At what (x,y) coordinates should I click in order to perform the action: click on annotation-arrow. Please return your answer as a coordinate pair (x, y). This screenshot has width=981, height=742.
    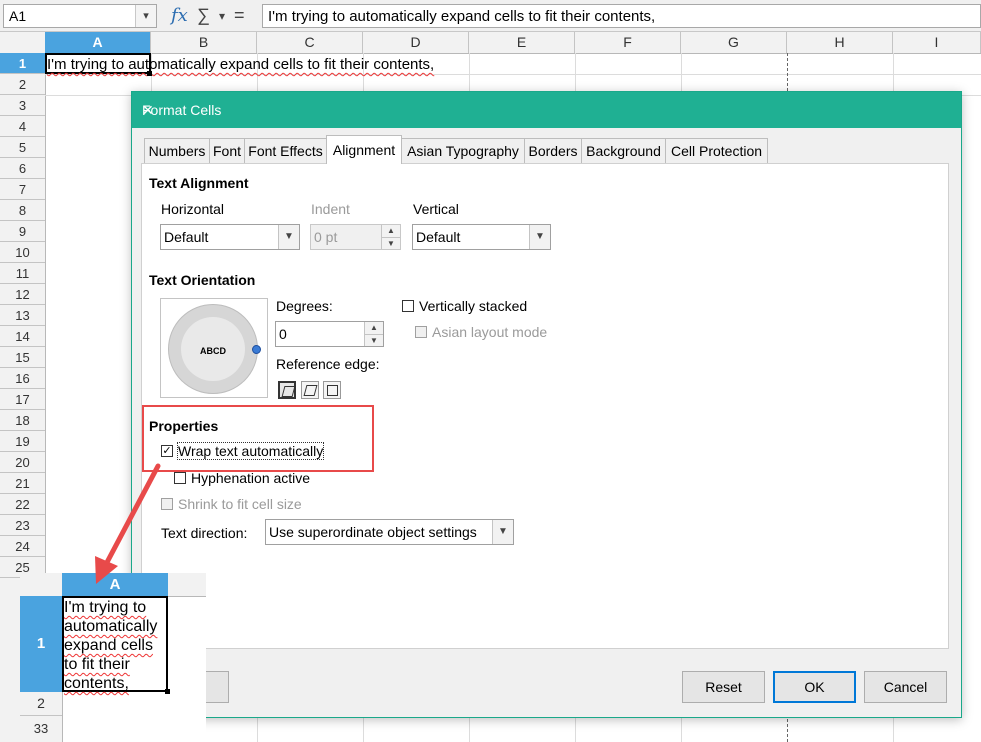
    Looking at the image, I should click on (128, 523).